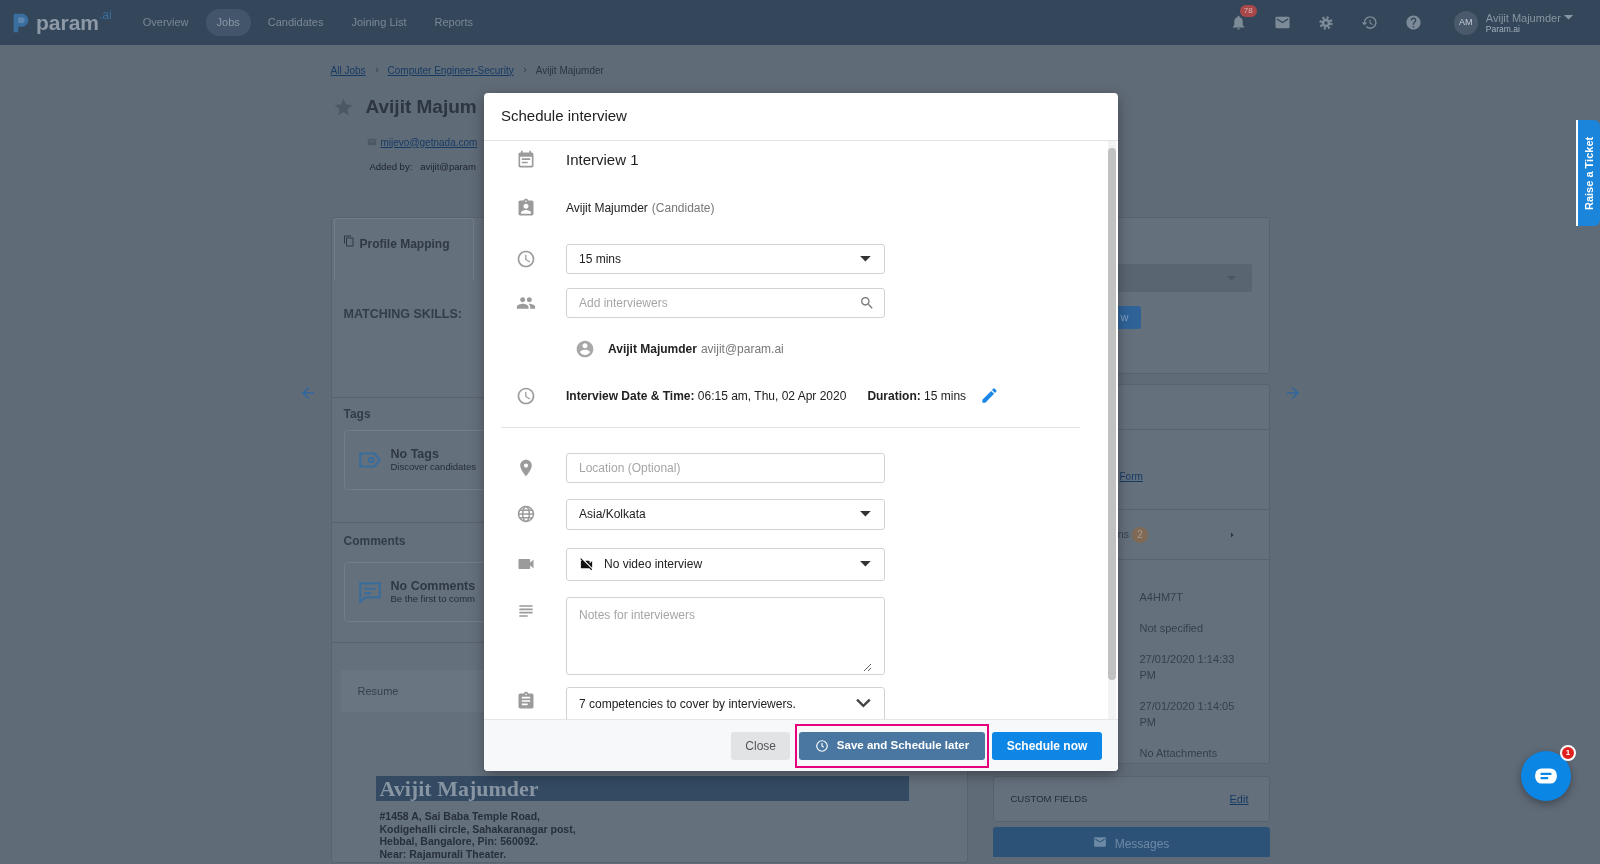 This screenshot has height=864, width=1600. Describe the element at coordinates (1325, 22) in the screenshot. I see `settings-icon` at that location.